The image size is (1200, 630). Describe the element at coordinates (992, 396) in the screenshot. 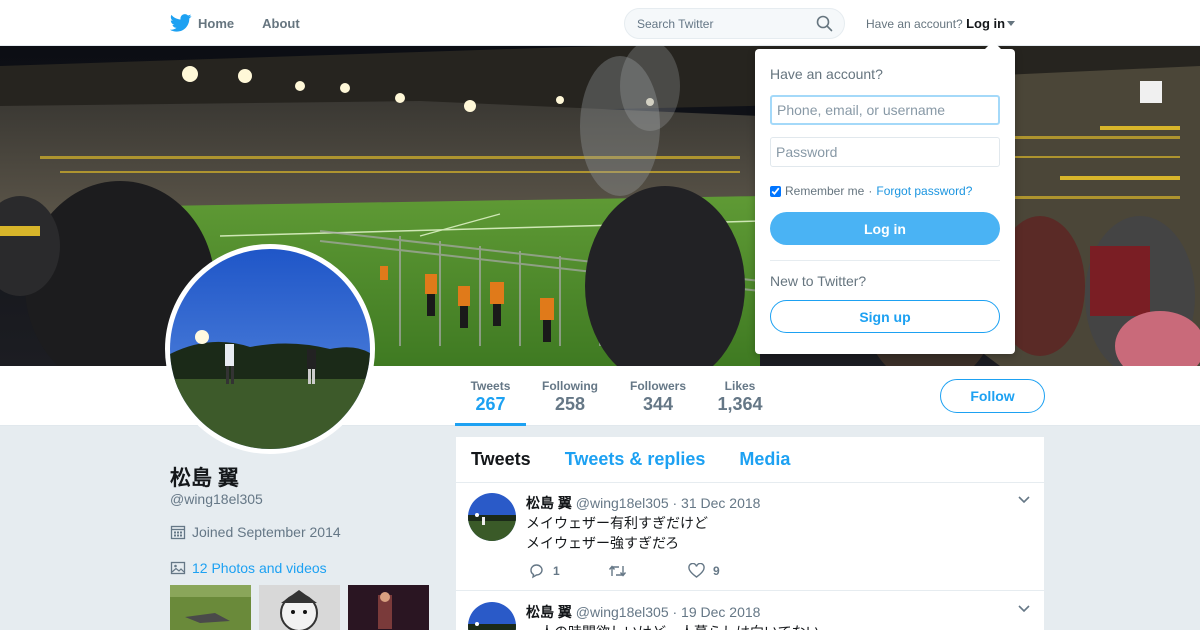

I see `follow-button: Follow` at that location.